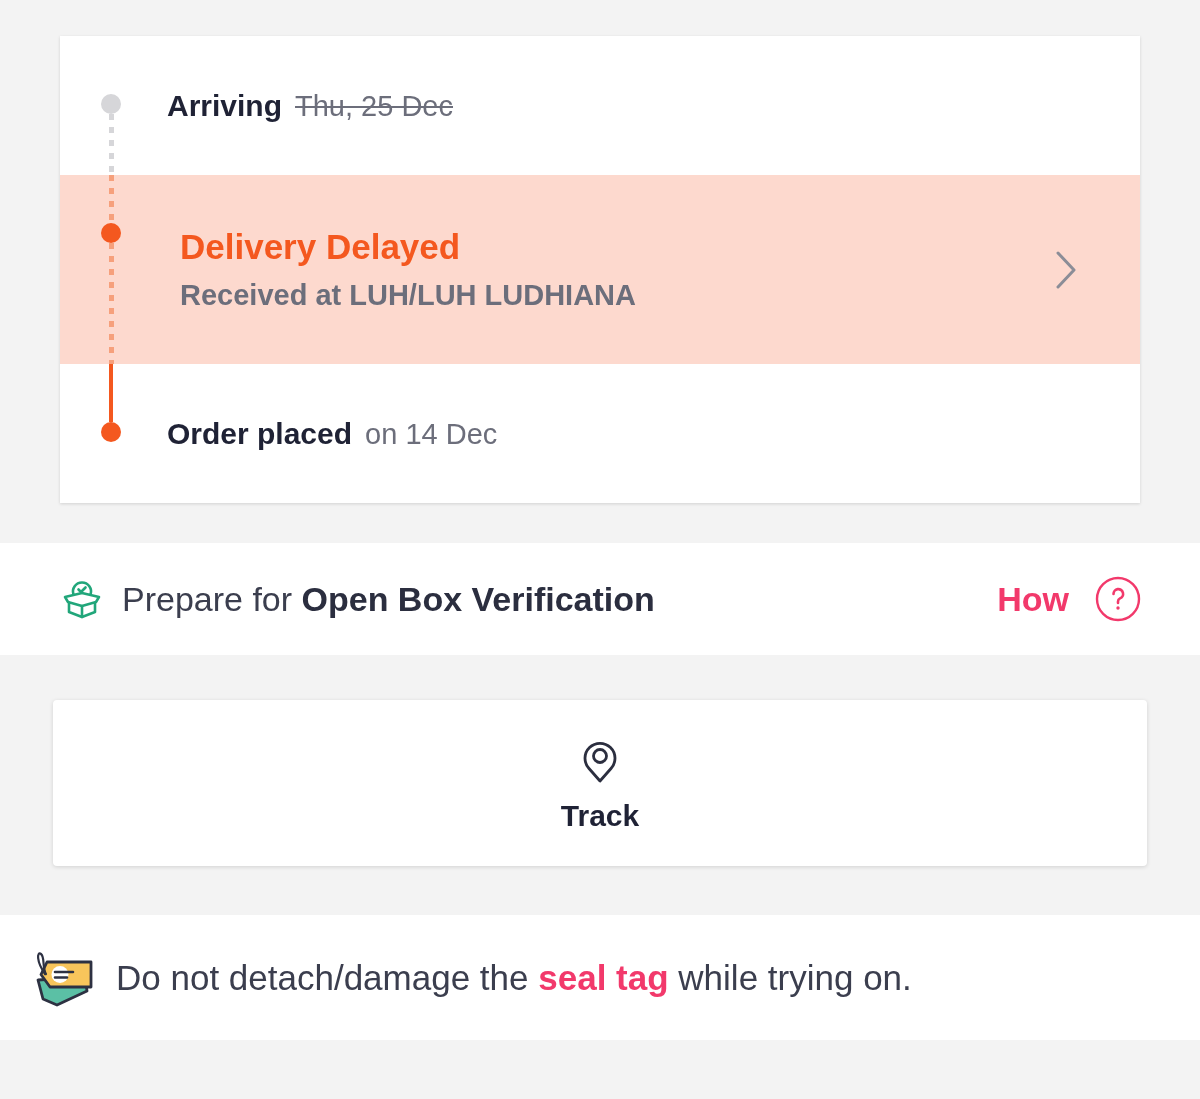 Image resolution: width=1200 pixels, height=1099 pixels. Describe the element at coordinates (1118, 599) in the screenshot. I see `help-icon` at that location.